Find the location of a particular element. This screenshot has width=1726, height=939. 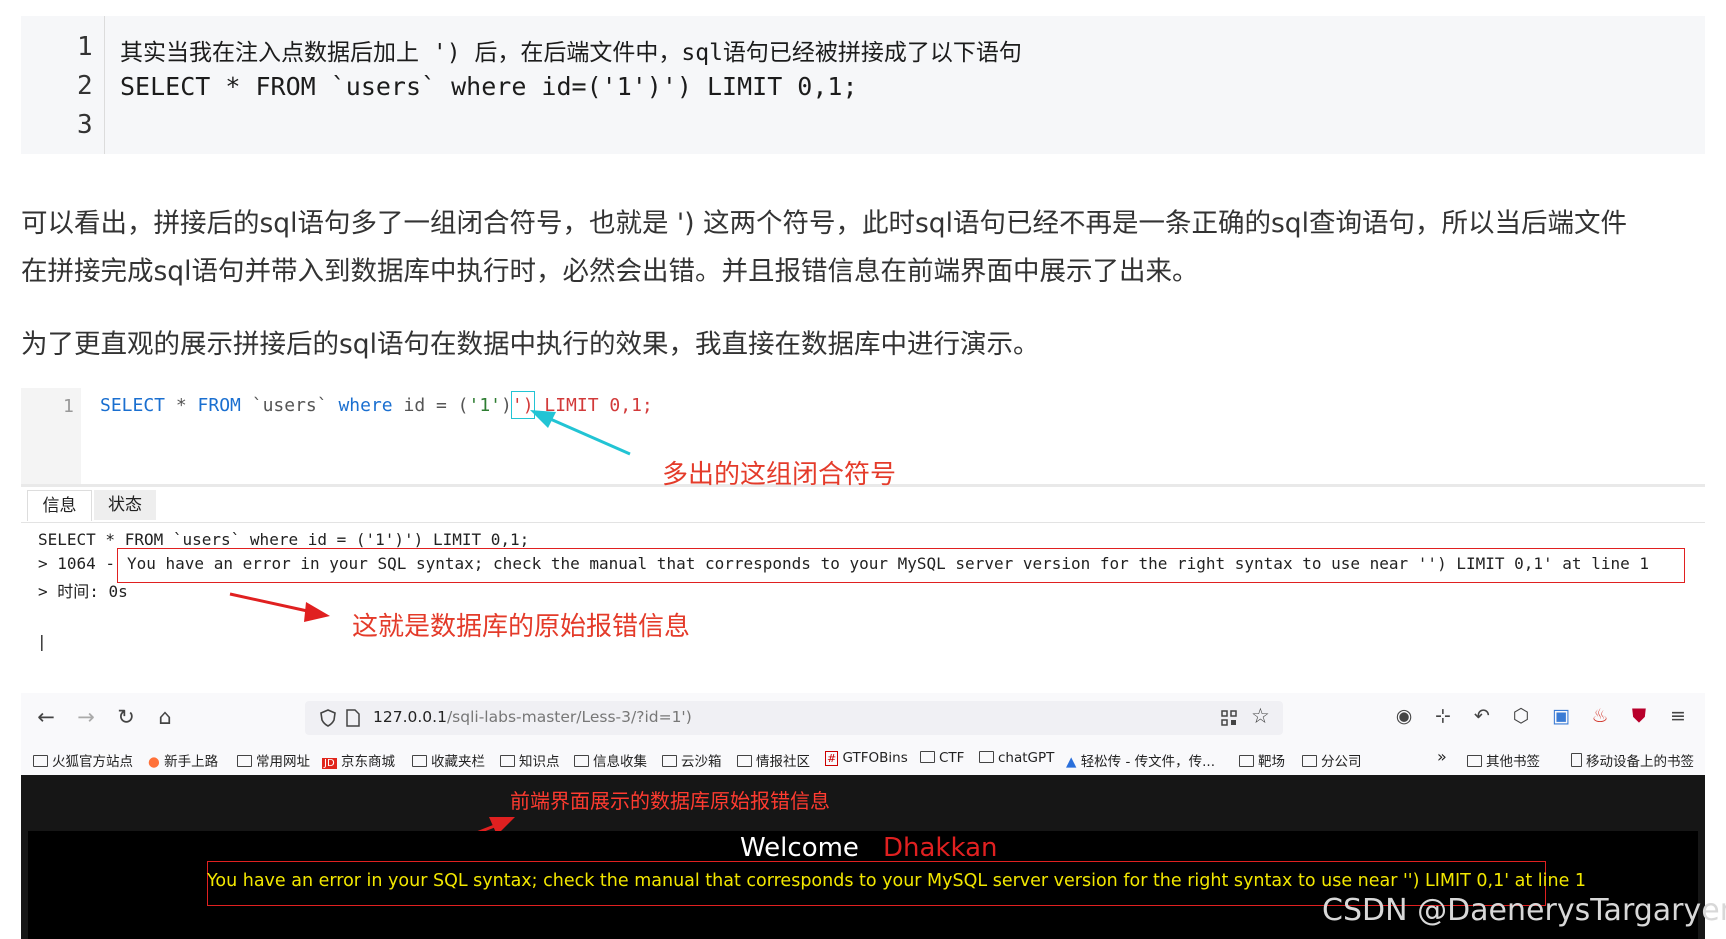

back-icon: ← is located at coordinates (46, 717).